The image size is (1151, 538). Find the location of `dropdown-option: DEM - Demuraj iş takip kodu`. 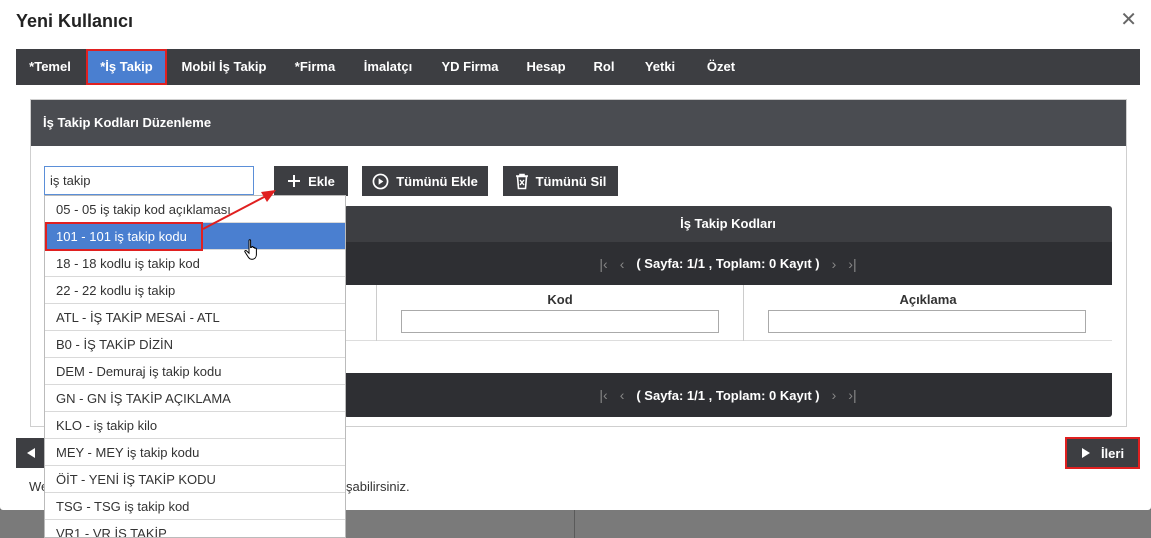

dropdown-option: DEM - Demuraj iş takip kodu is located at coordinates (195, 371).